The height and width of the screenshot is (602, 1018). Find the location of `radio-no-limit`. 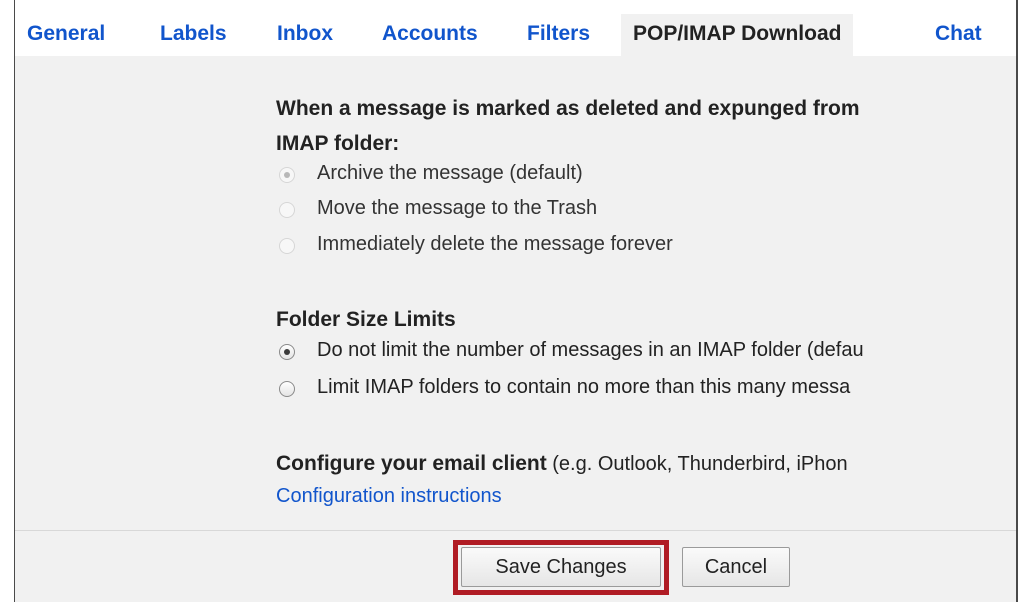

radio-no-limit is located at coordinates (287, 352).